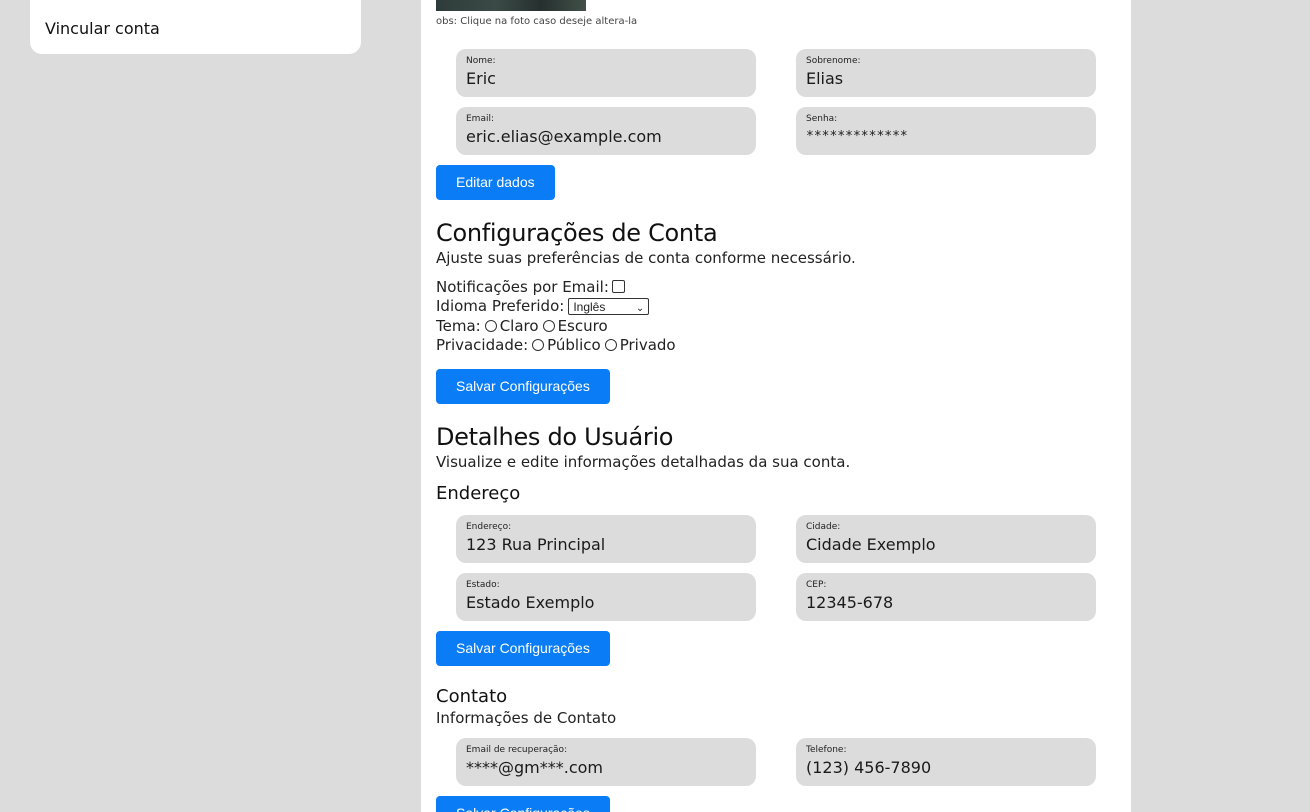  I want to click on estado-field: Estado: Estado Exemplo, so click(606, 597).